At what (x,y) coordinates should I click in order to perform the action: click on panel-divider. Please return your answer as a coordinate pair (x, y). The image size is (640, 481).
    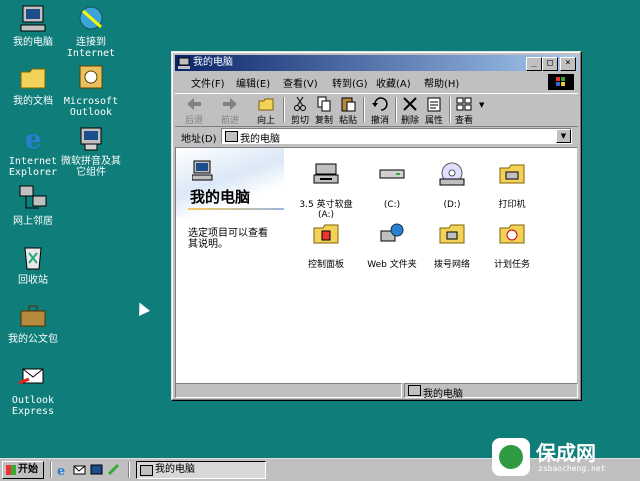
    Looking at the image, I should click on (236, 209).